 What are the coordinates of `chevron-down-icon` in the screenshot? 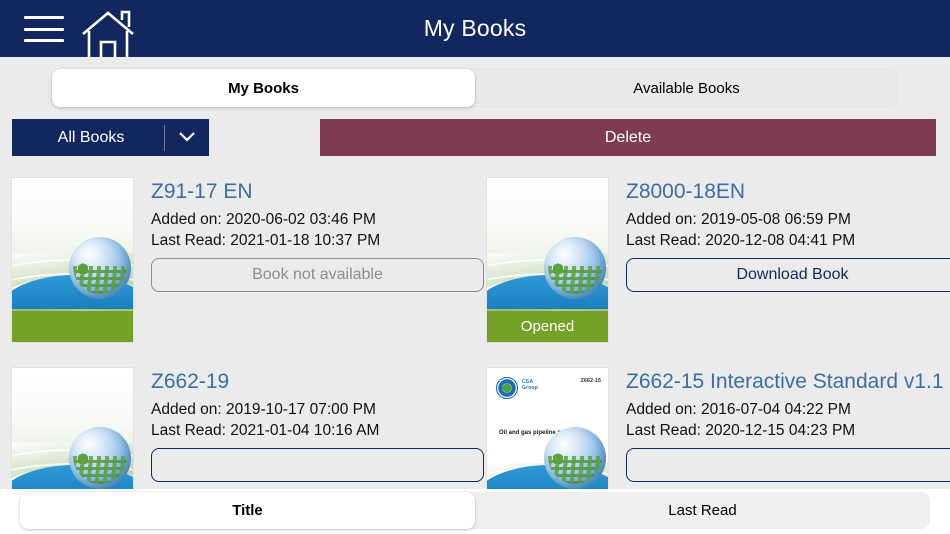 It's located at (187, 137).